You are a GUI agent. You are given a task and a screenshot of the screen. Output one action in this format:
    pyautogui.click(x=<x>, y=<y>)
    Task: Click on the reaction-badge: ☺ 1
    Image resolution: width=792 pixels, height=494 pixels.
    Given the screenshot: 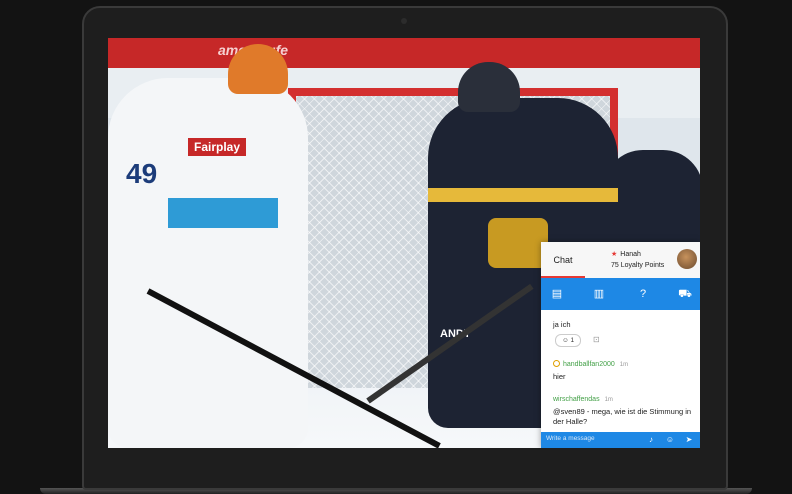 What is the action you would take?
    pyautogui.click(x=568, y=340)
    